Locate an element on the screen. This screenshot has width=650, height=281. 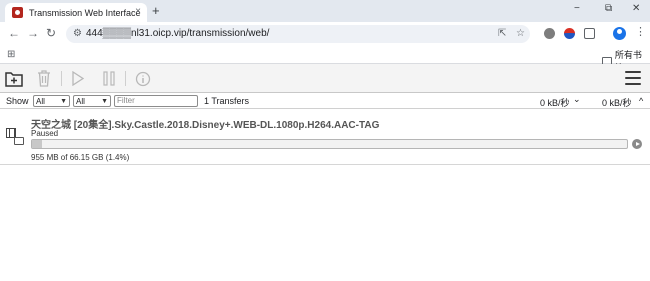
start-torrent-button is located at coordinates (78, 78).